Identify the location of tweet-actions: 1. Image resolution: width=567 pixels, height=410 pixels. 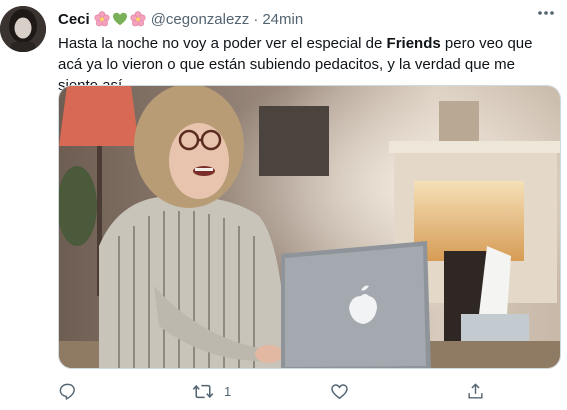
(288, 391).